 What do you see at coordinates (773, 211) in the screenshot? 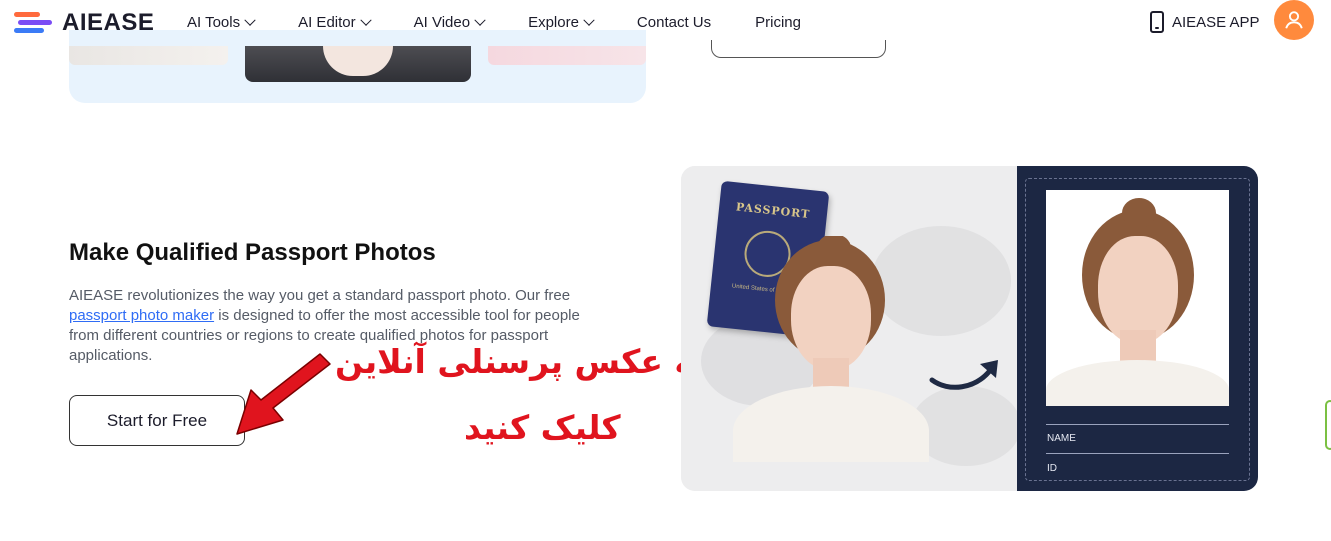
I see `passport-label: PASSPORT` at bounding box center [773, 211].